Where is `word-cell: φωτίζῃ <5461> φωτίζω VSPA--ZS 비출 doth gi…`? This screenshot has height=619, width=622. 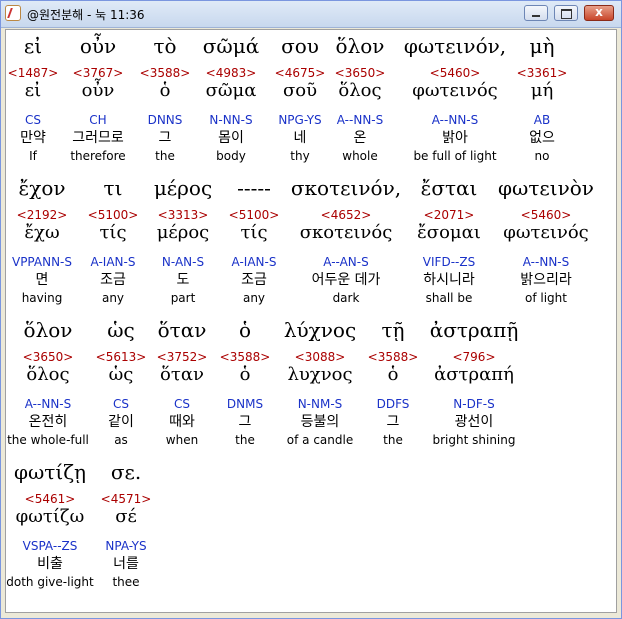
word-cell: φωτίζῃ <5461> φωτίζω VSPA--ZS 비출 doth gi… is located at coordinates (50, 527).